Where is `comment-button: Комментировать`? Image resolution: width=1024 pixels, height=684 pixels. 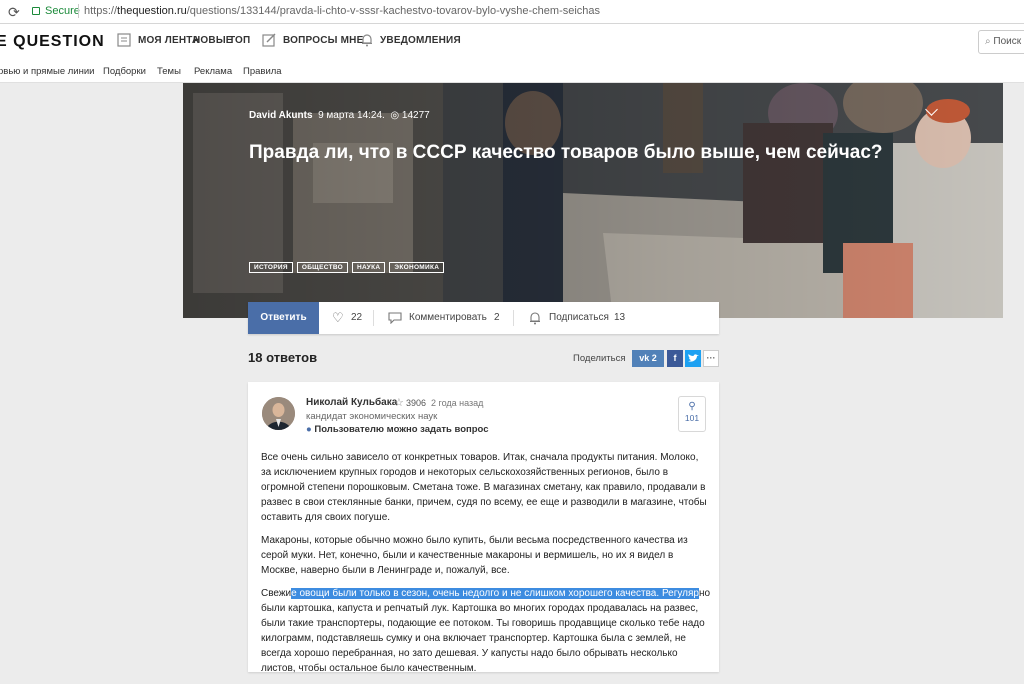 comment-button: Комментировать is located at coordinates (448, 317).